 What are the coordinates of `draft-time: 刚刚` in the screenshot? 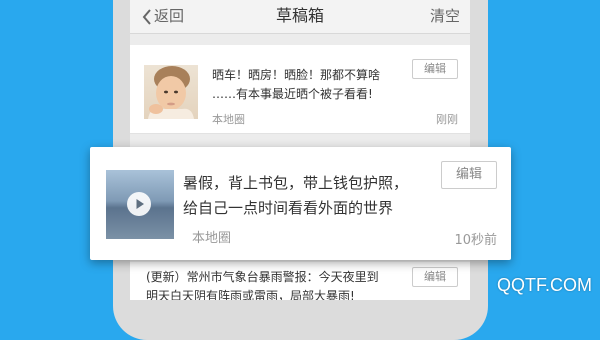 It's located at (447, 119).